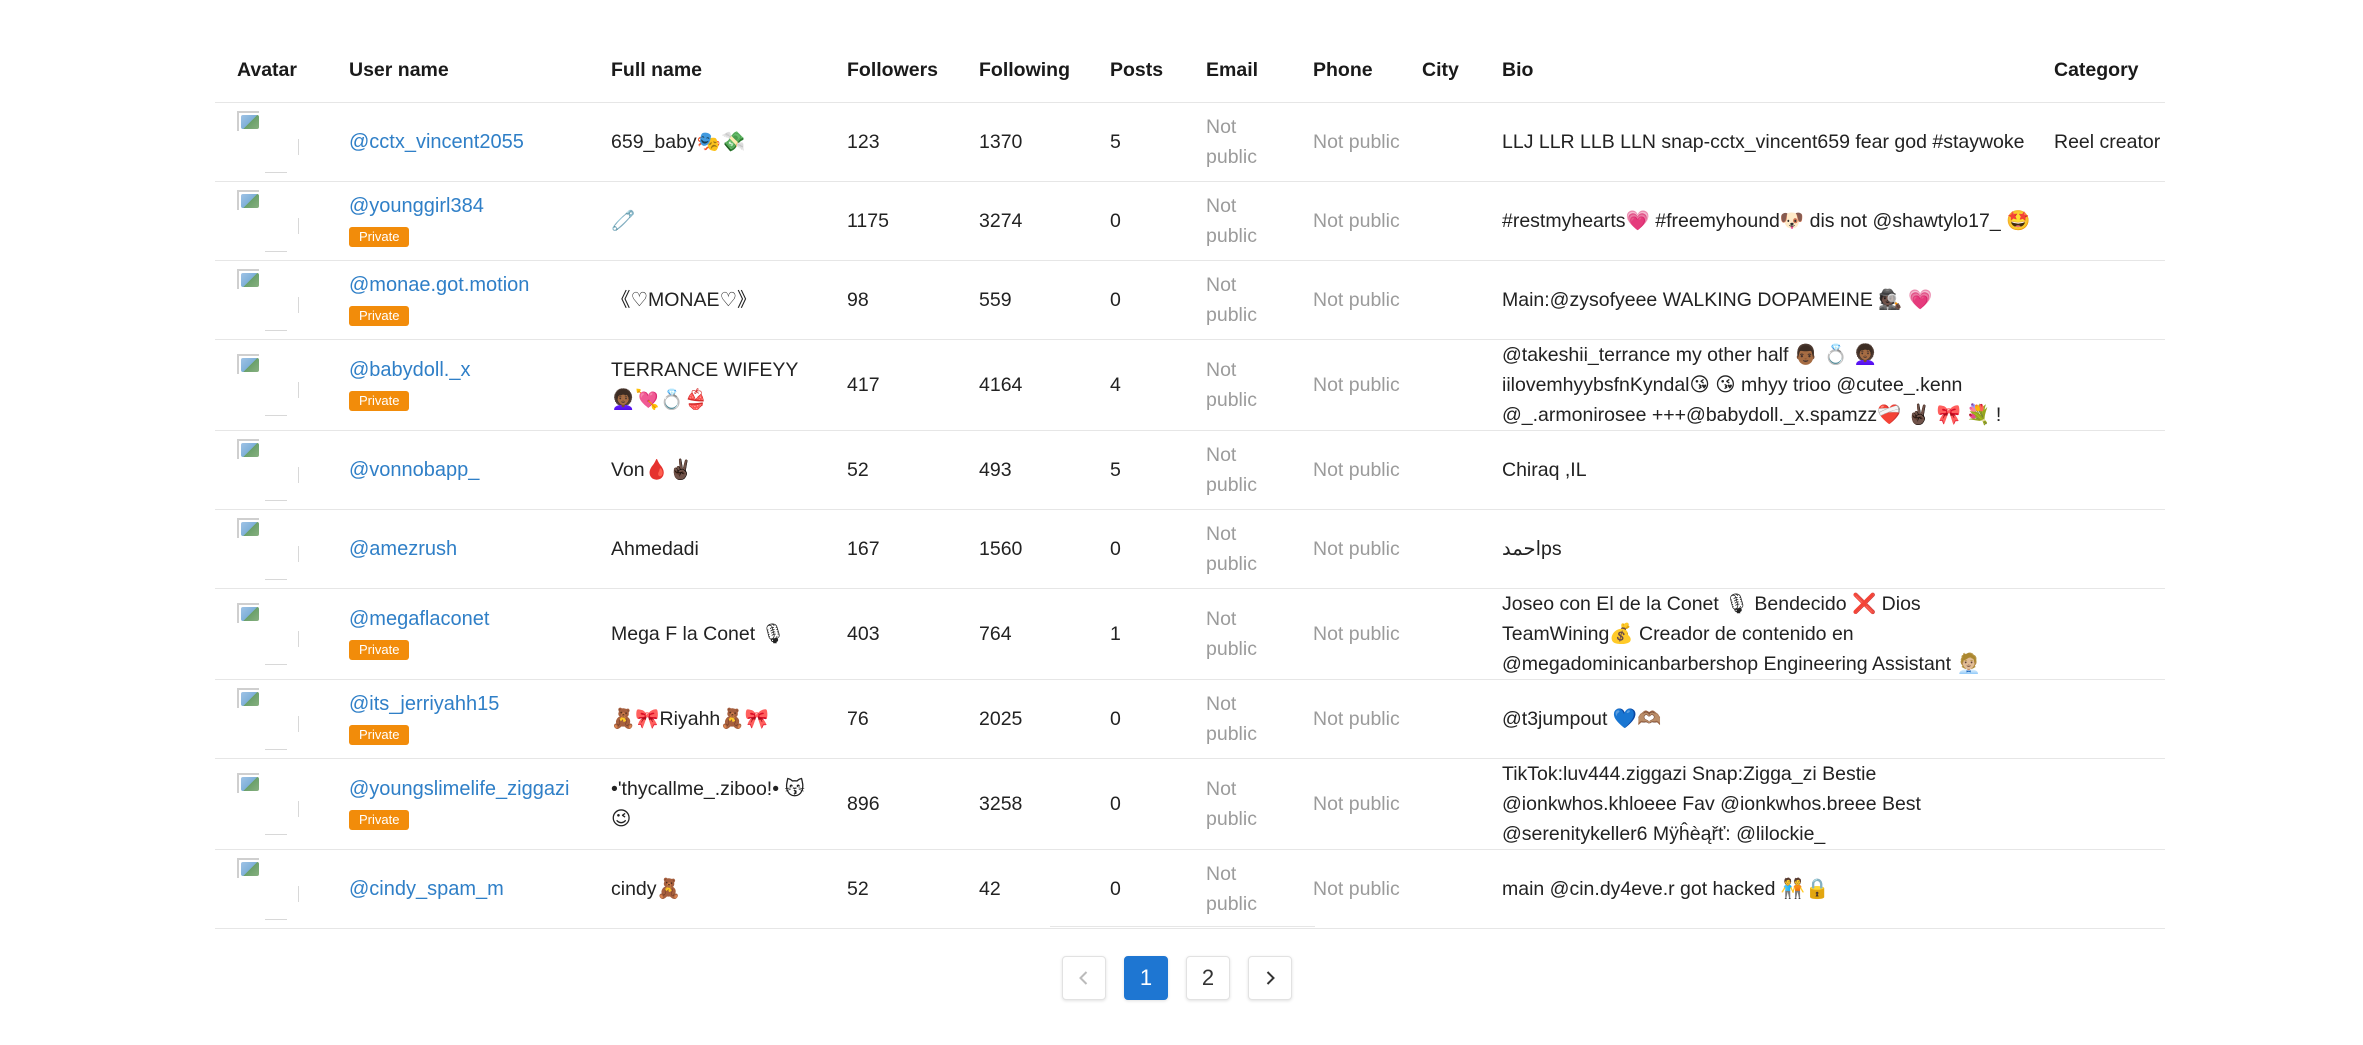 The width and height of the screenshot is (2363, 1045). Describe the element at coordinates (1136, 385) in the screenshot. I see `posts-cell: 4` at that location.